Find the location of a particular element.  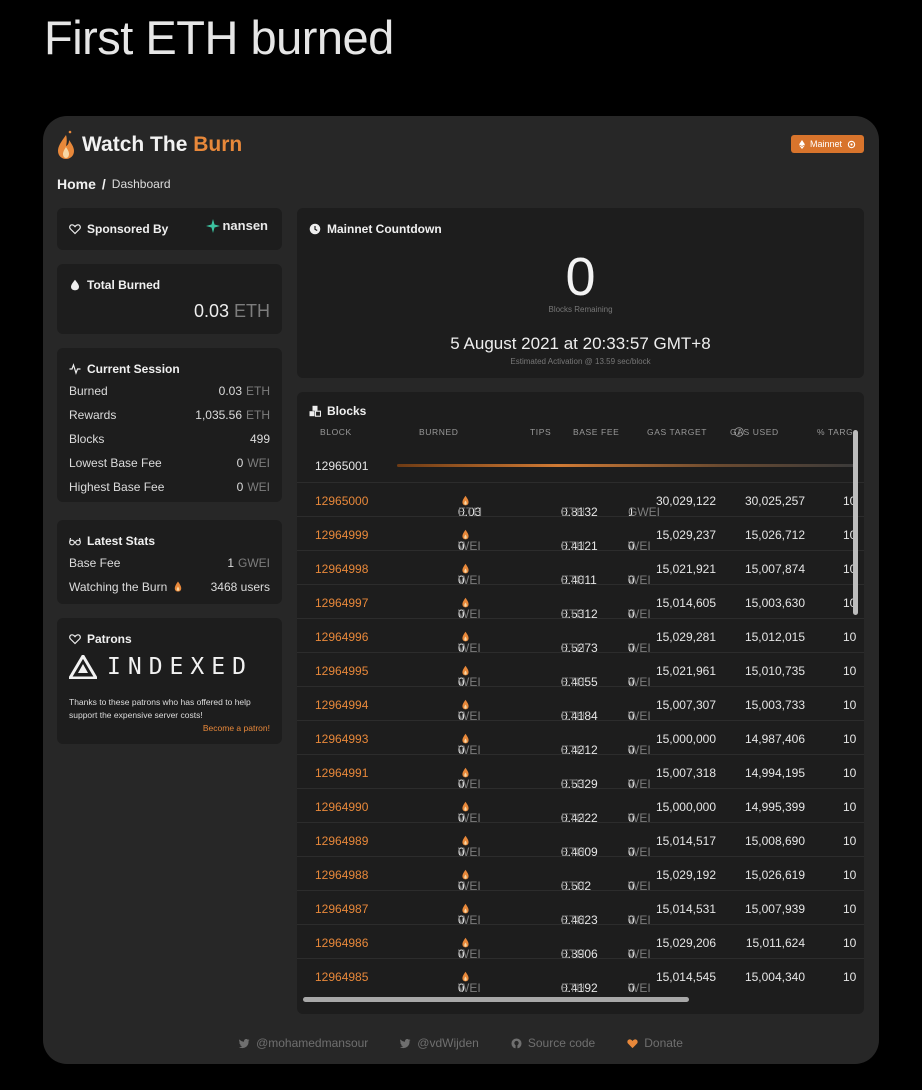

block-number-link: 12964993 is located at coordinates (341, 739).